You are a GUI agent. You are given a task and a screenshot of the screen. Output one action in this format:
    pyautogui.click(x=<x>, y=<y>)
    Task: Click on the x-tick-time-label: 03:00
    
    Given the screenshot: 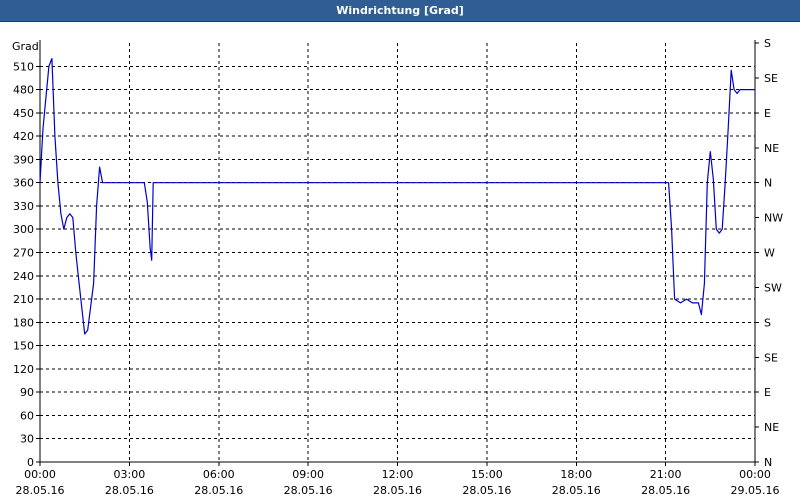 What is the action you would take?
    pyautogui.click(x=130, y=474)
    